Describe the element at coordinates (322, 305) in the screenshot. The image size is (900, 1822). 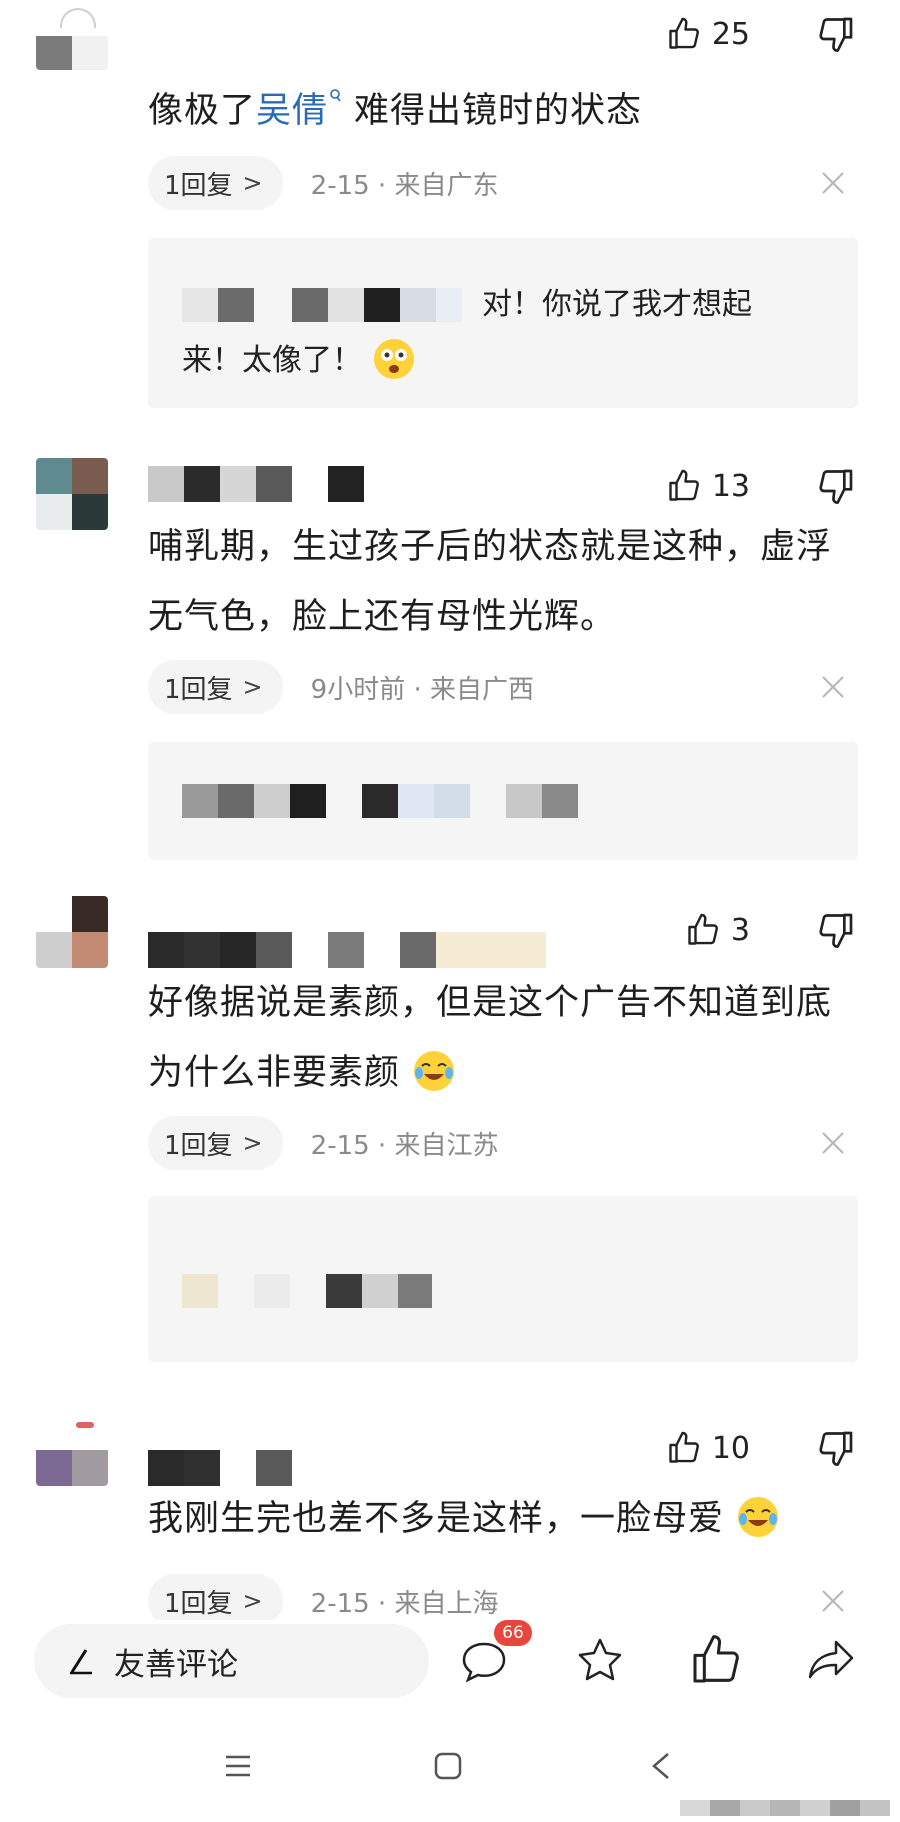
I see `reply-author-mosaic` at that location.